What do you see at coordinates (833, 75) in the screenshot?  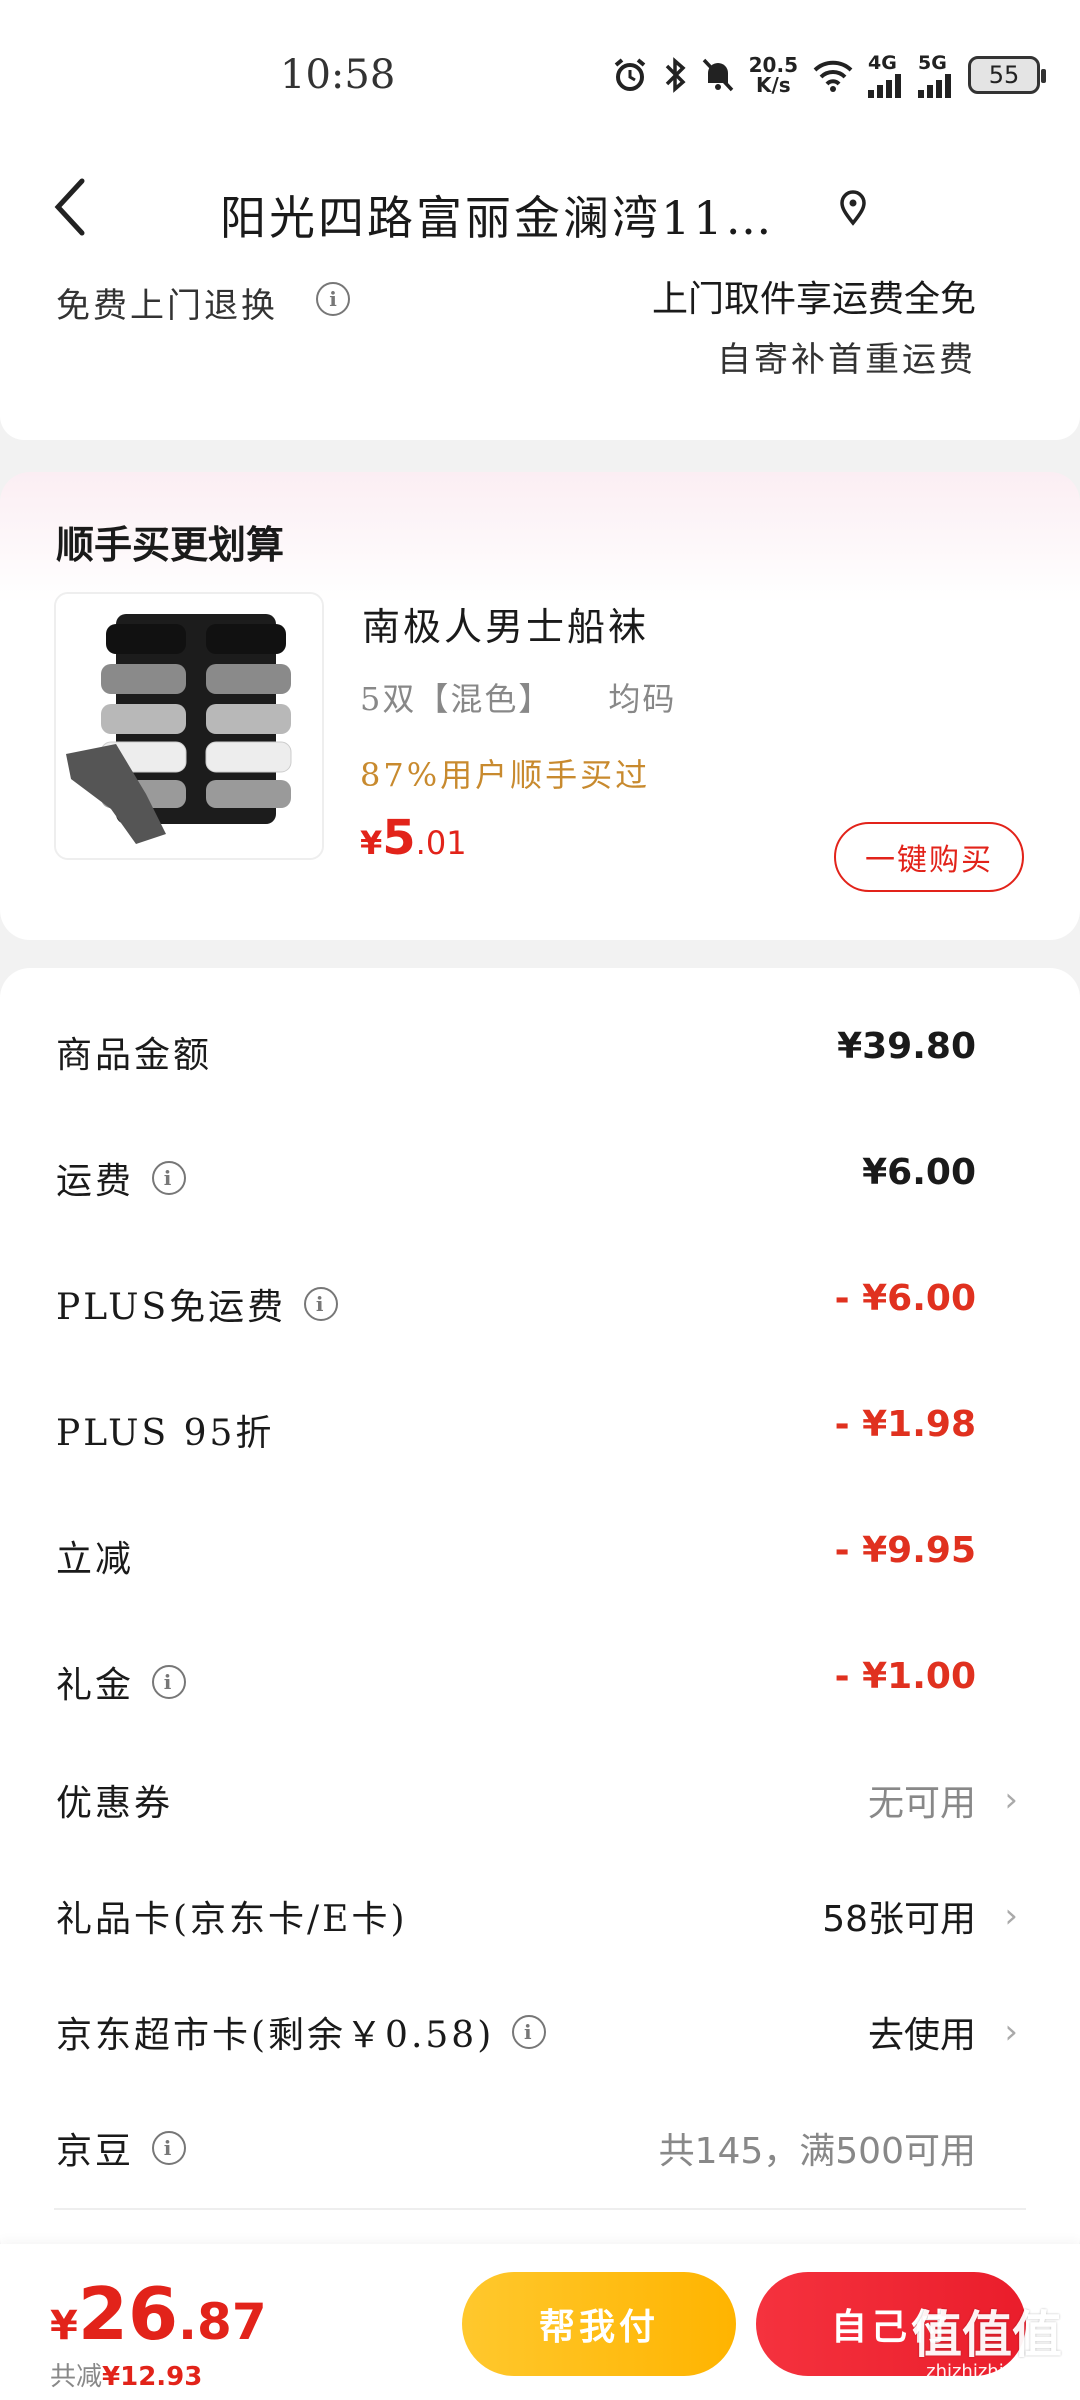 I see `wifi-icon` at bounding box center [833, 75].